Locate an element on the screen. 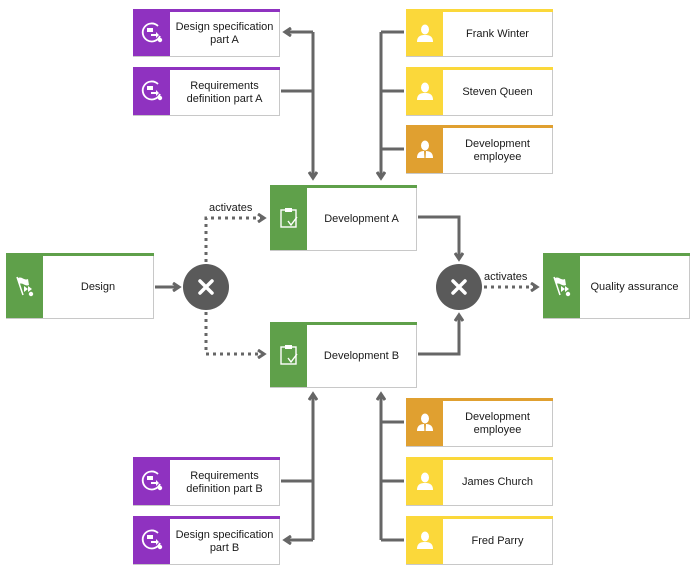  edge-dev-b-to-join is located at coordinates (438, 335).